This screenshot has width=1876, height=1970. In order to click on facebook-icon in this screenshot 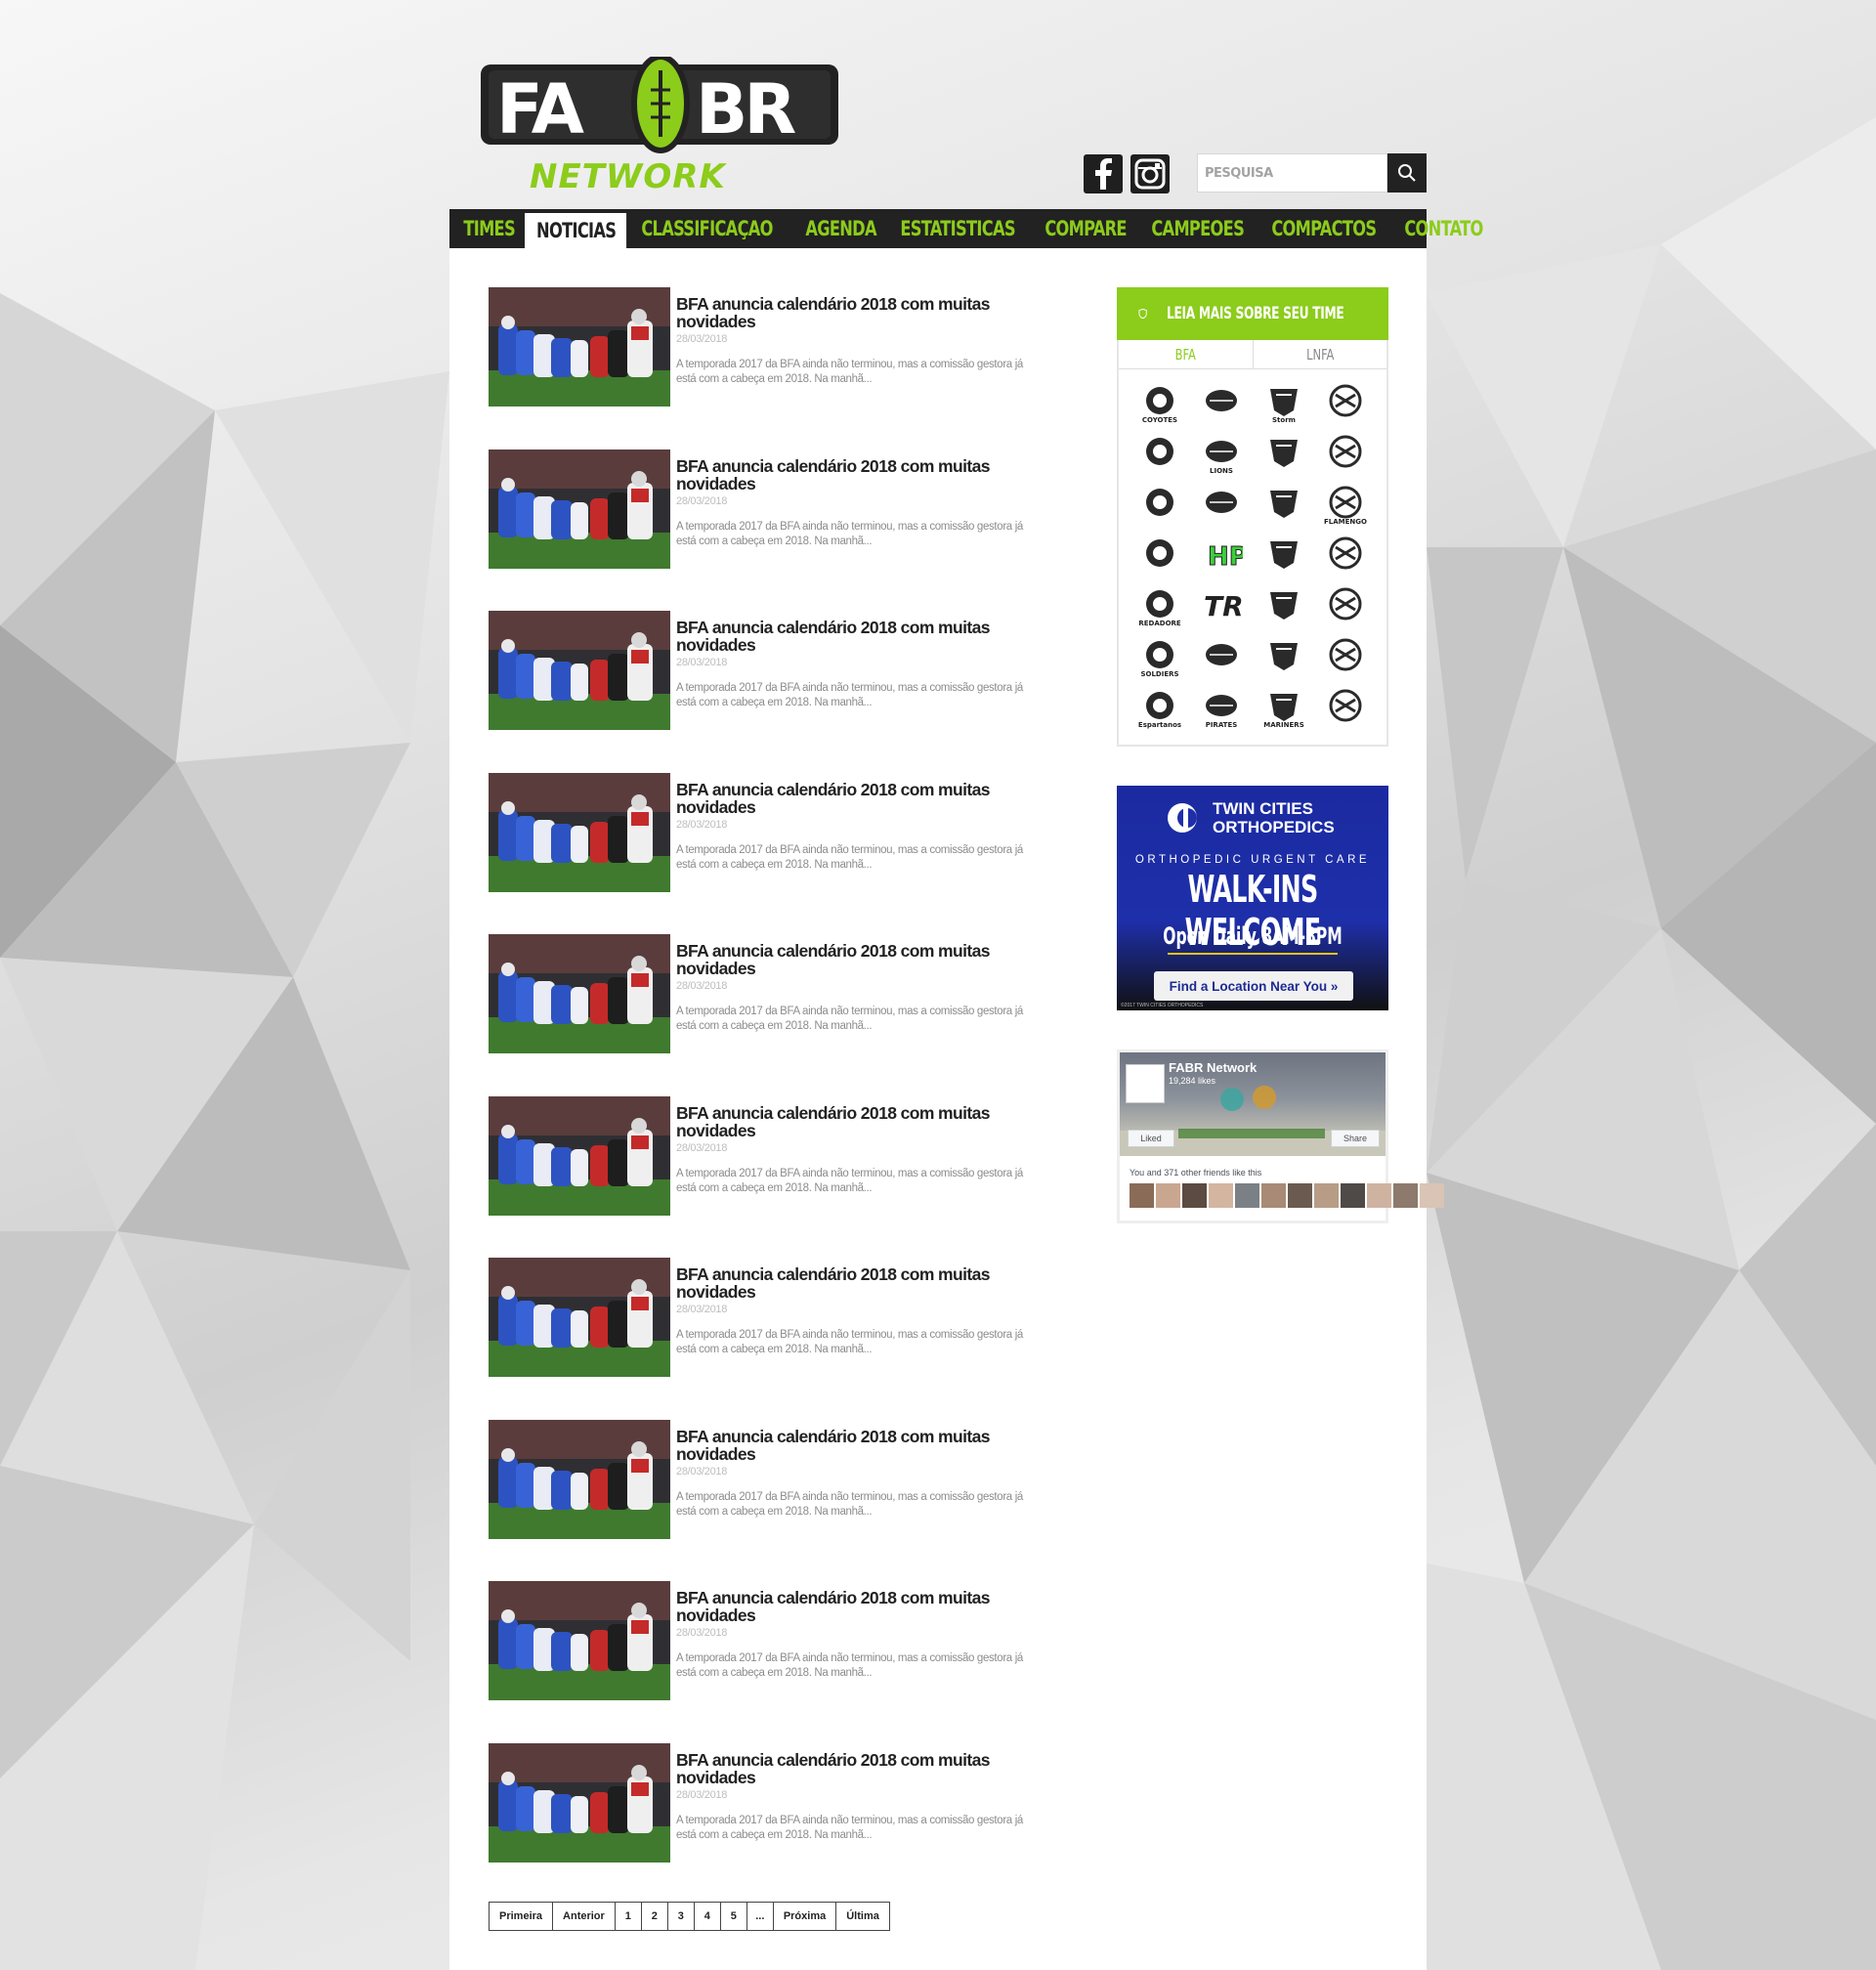, I will do `click(1103, 173)`.